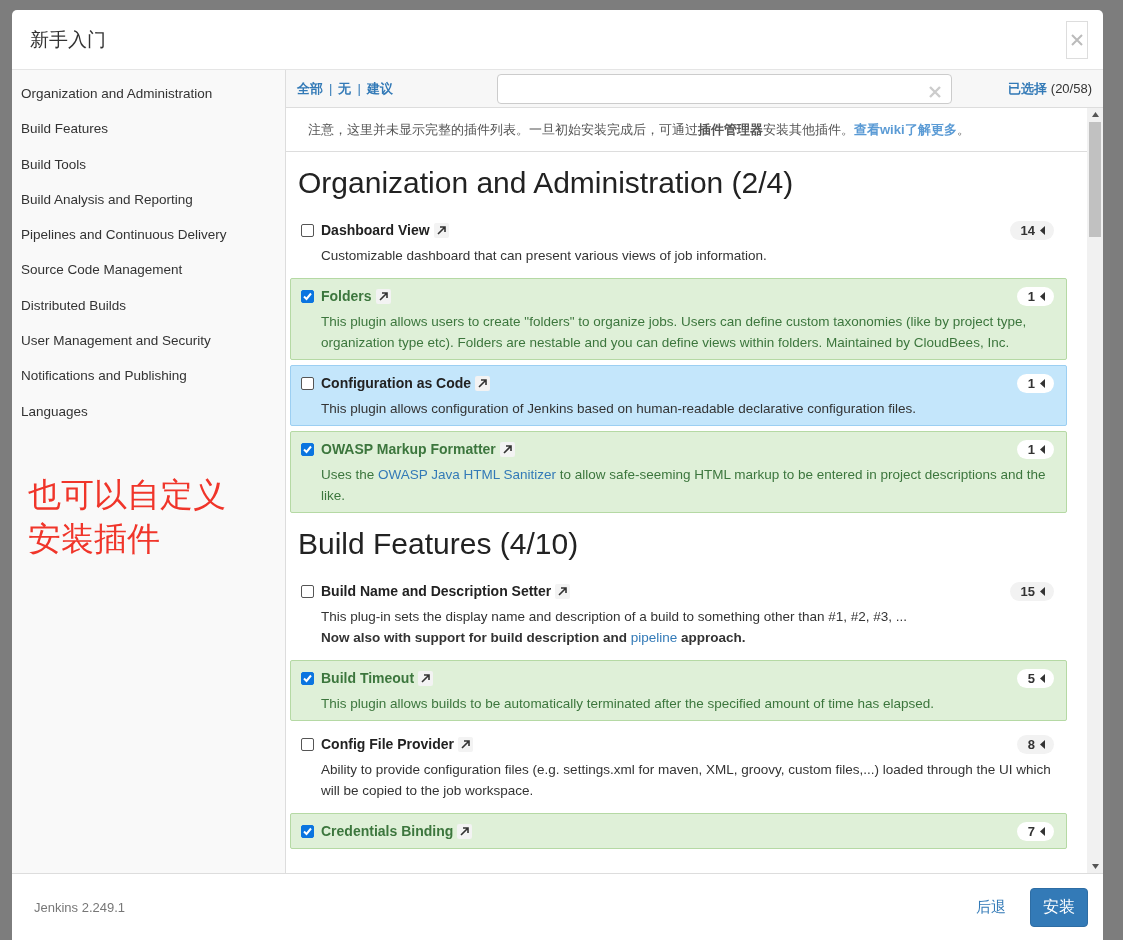 The height and width of the screenshot is (940, 1123). What do you see at coordinates (375, 230) in the screenshot?
I see `plugin-name: Dashboard View` at bounding box center [375, 230].